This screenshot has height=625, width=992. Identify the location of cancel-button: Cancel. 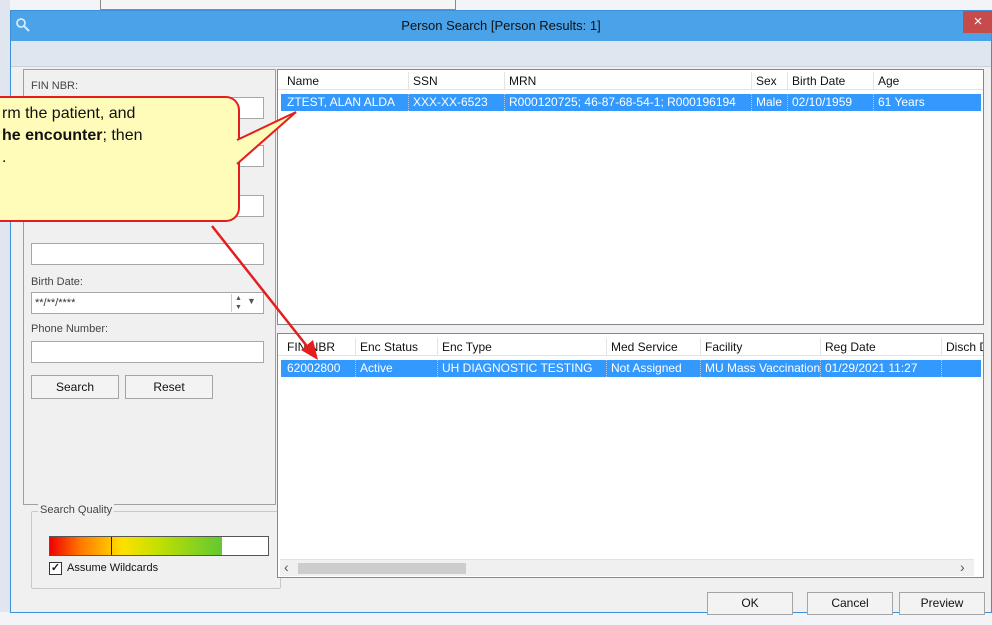
(850, 603).